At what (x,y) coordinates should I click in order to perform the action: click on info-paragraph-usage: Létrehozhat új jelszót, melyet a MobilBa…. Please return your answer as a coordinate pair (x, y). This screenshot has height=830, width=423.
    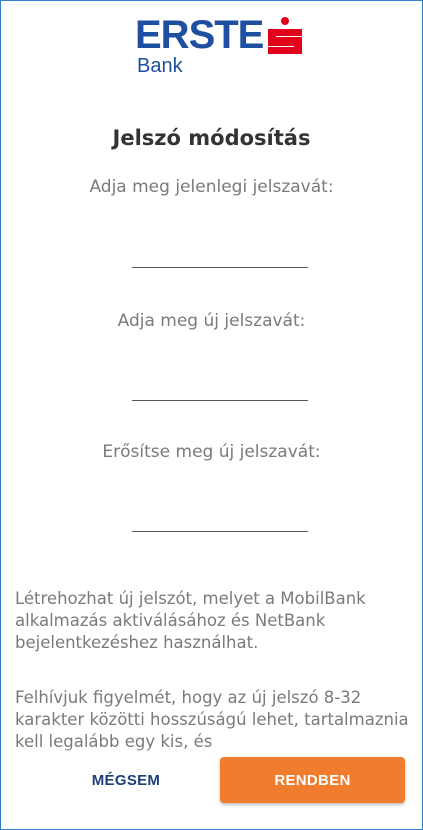
    Looking at the image, I should click on (190, 620).